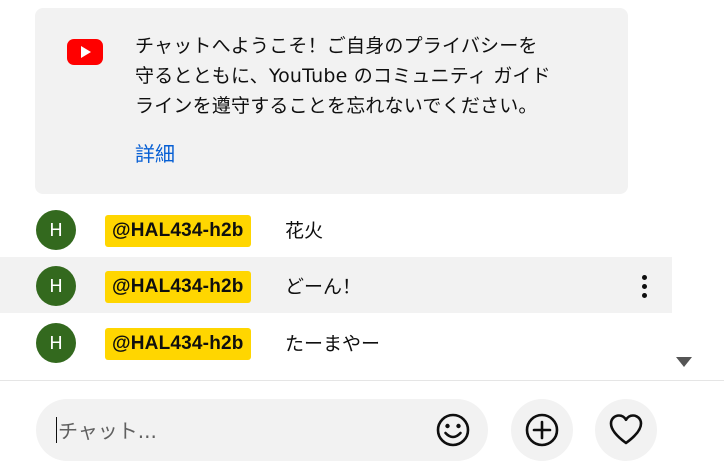 The width and height of the screenshot is (724, 469). I want to click on text-caret, so click(56, 430).